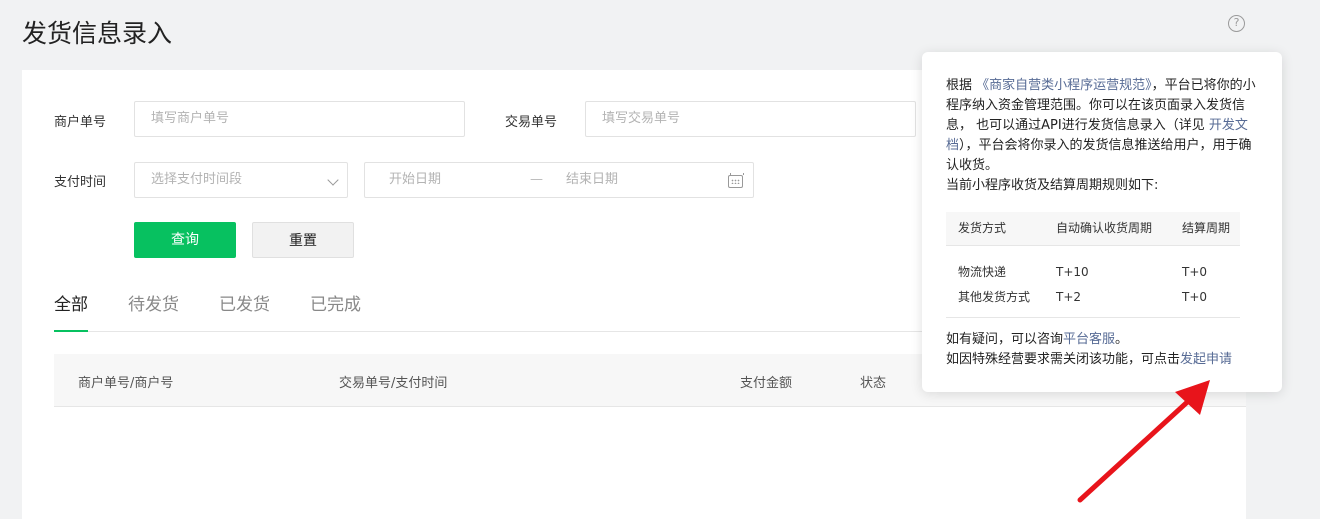  I want to click on rules-header-method: 发货方式, so click(995, 229).